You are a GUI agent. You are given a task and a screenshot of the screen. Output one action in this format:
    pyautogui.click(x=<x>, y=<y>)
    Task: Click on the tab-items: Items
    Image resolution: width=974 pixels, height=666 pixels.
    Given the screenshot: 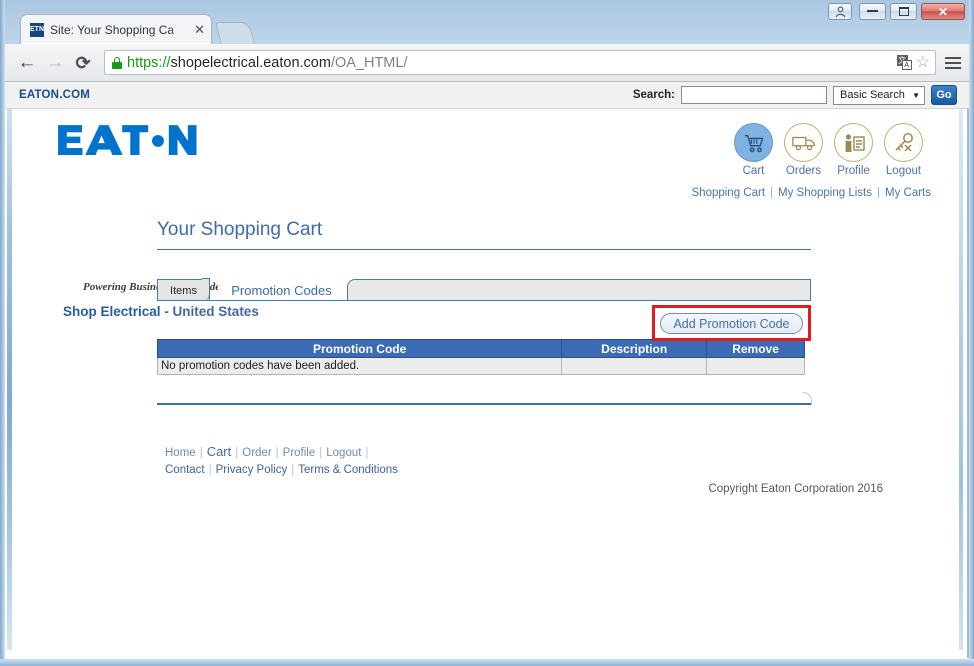 What is the action you would take?
    pyautogui.click(x=183, y=289)
    